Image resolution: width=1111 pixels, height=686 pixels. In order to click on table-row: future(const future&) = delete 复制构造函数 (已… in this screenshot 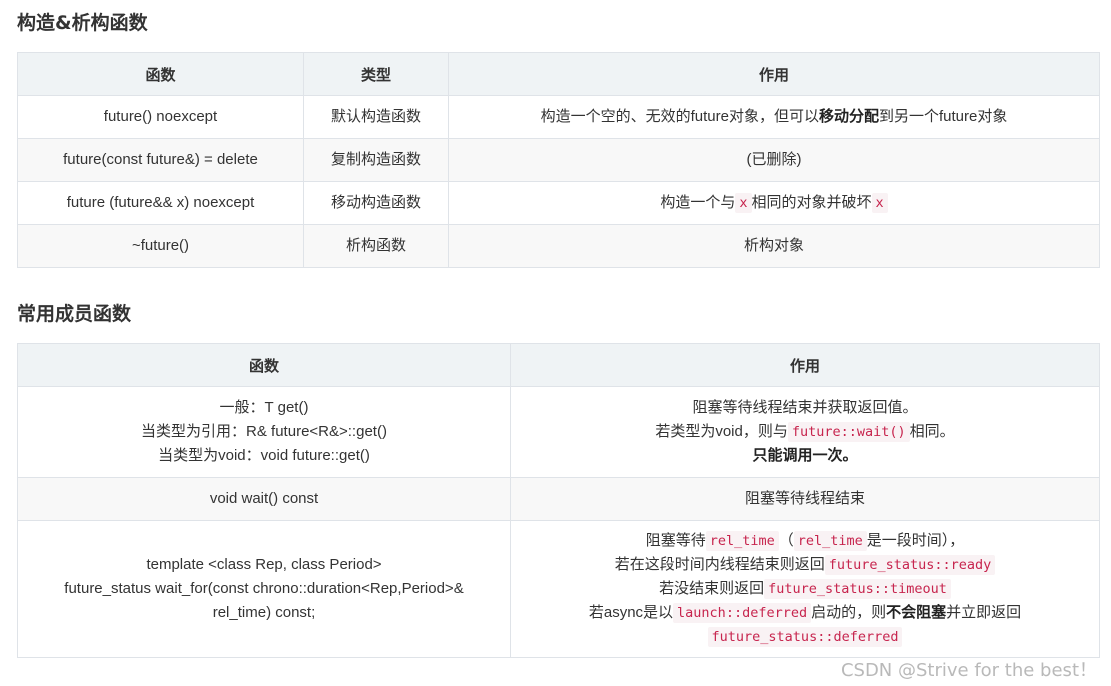, I will do `click(558, 160)`.